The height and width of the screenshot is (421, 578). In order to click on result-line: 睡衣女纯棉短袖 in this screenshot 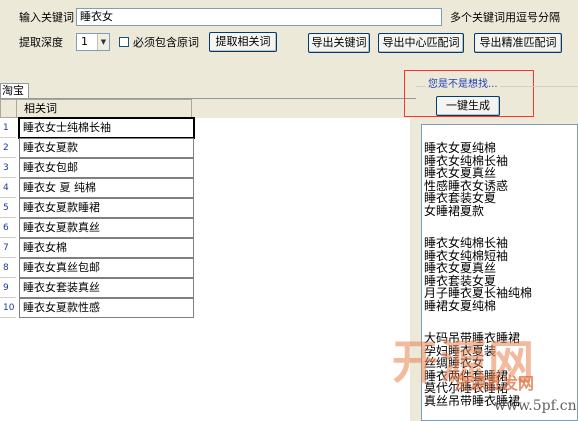, I will do `click(466, 255)`.